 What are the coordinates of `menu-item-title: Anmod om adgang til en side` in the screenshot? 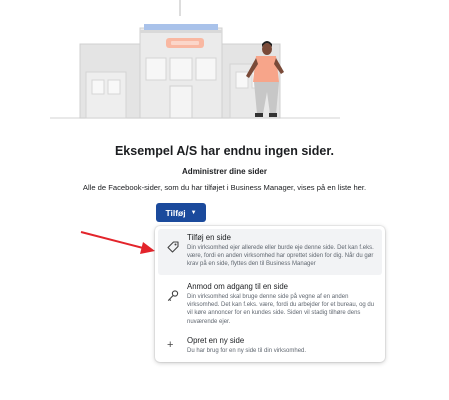 It's located at (237, 286).